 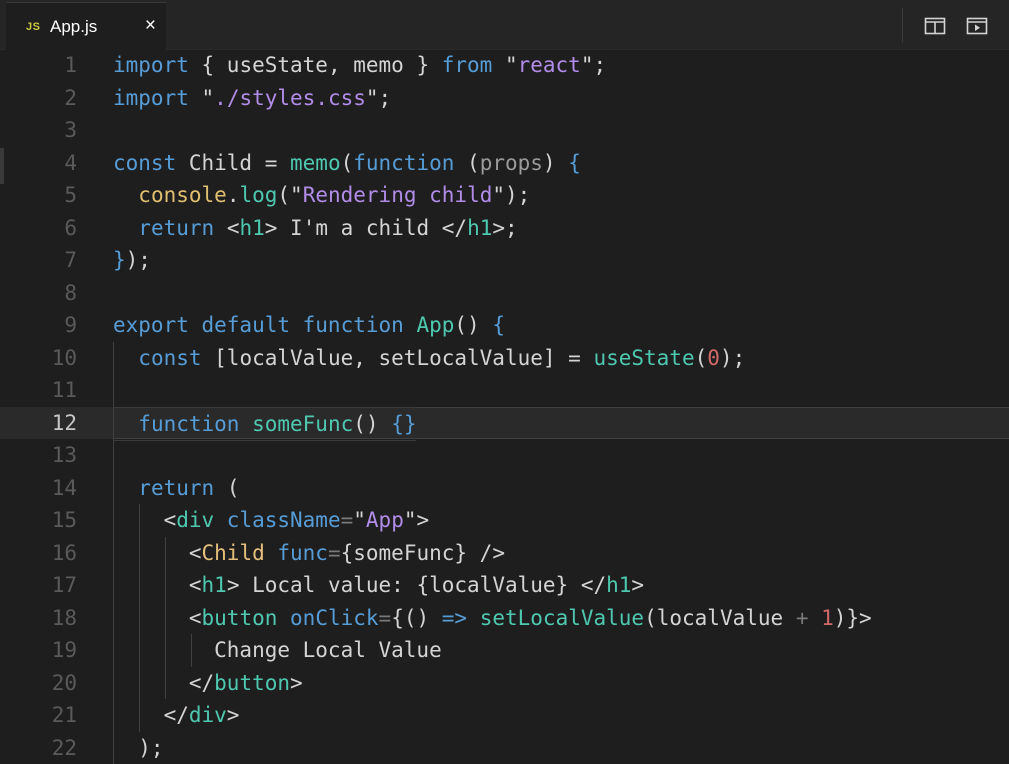 I want to click on tab-app-js: JS App.js ×, so click(x=86, y=26).